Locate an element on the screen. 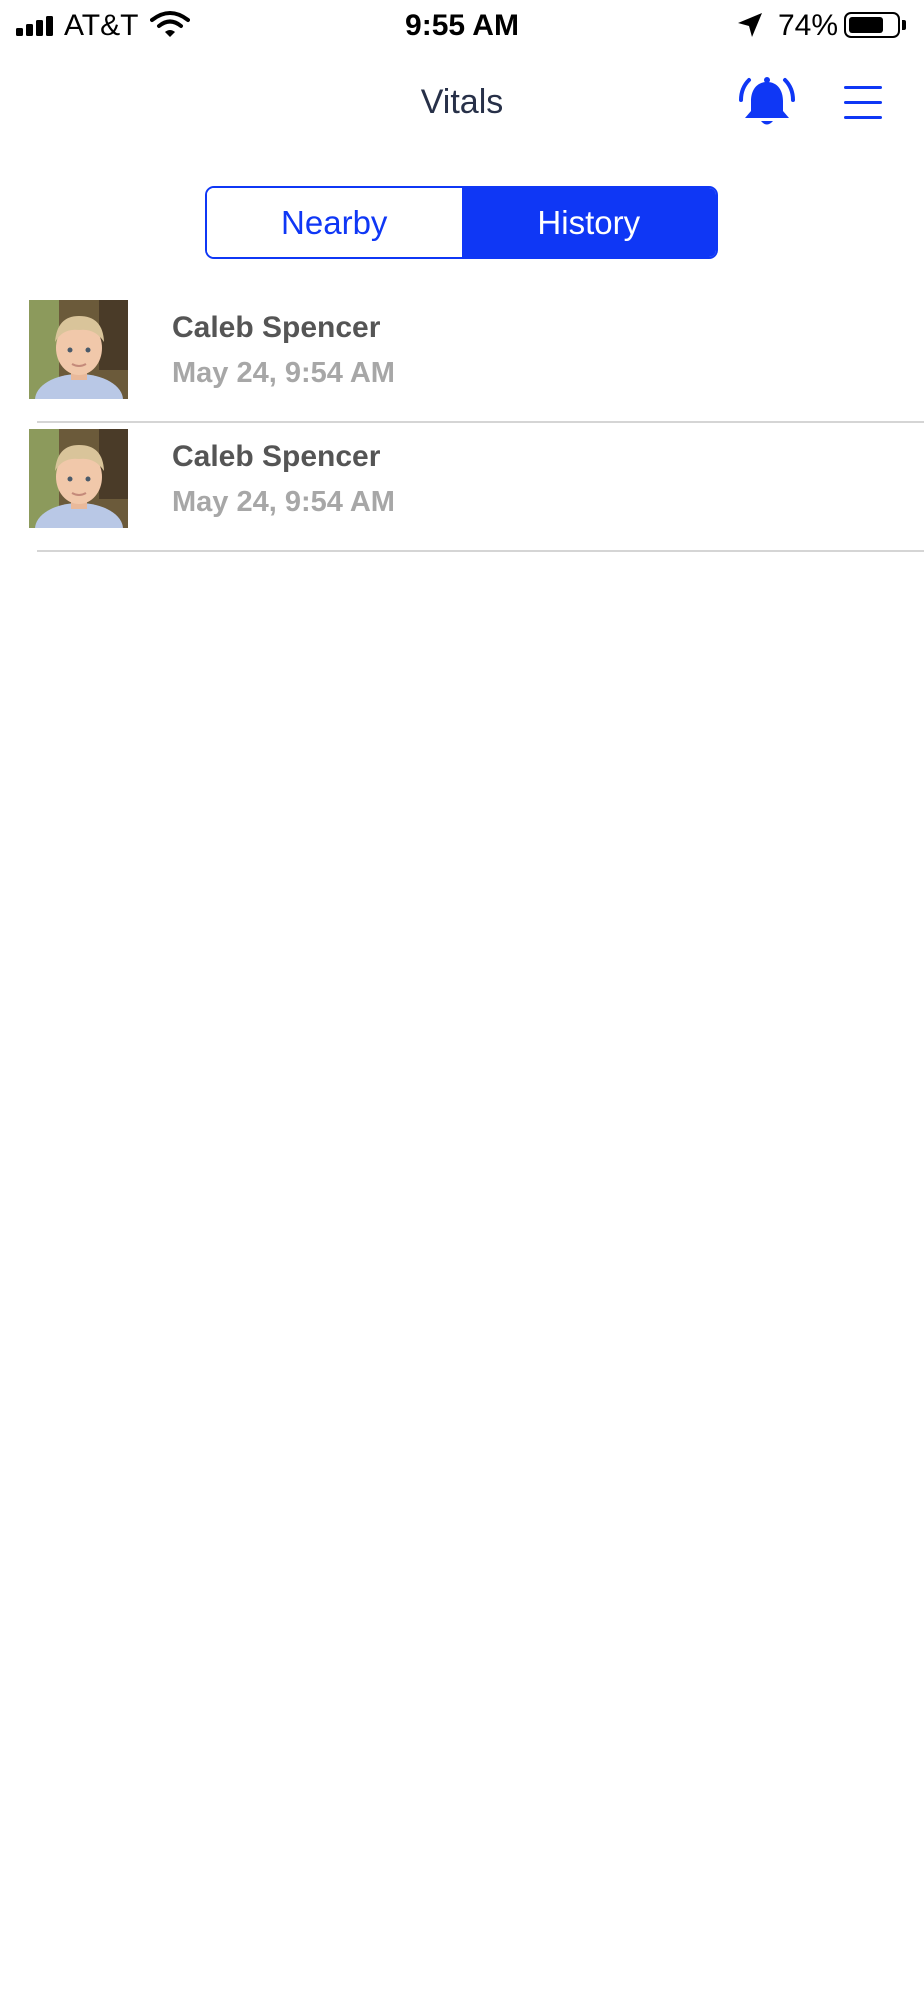  segmented-control: Nearby History is located at coordinates (461, 222).